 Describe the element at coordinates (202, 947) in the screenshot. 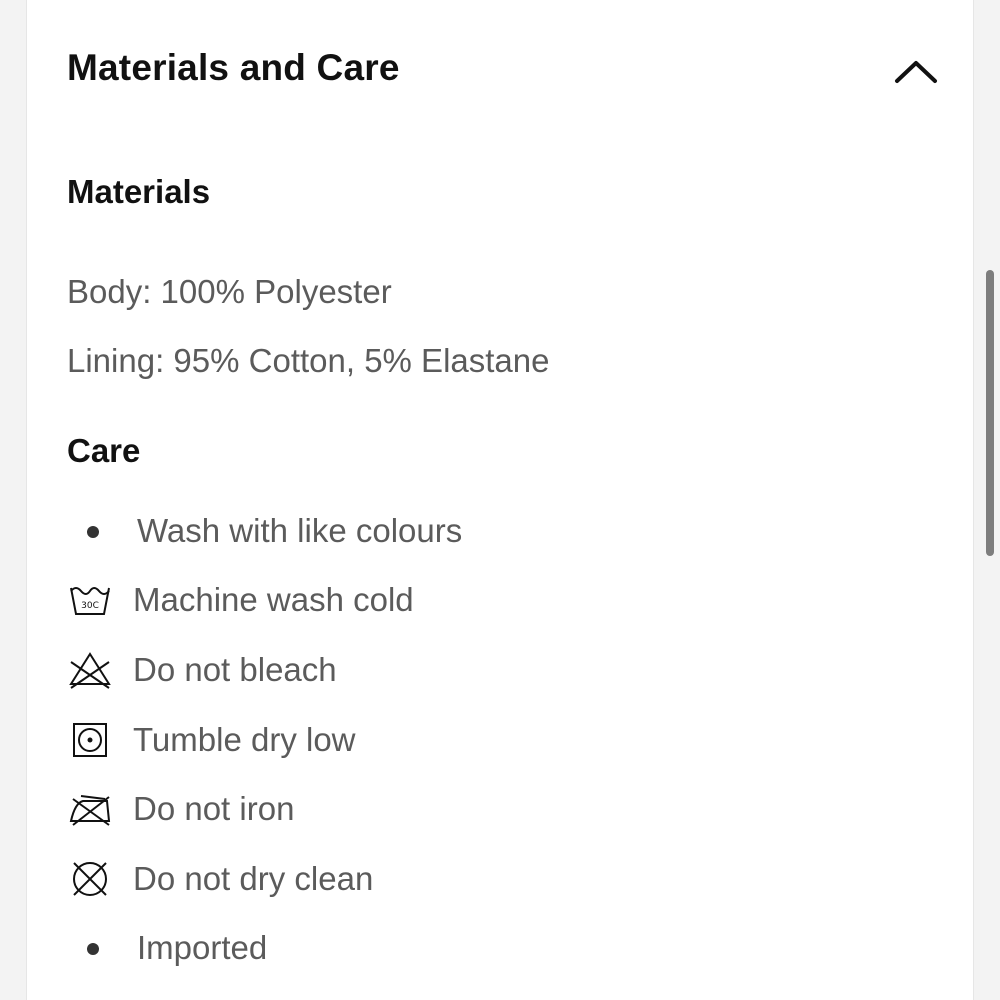

I see `care-item-label: Imported` at that location.